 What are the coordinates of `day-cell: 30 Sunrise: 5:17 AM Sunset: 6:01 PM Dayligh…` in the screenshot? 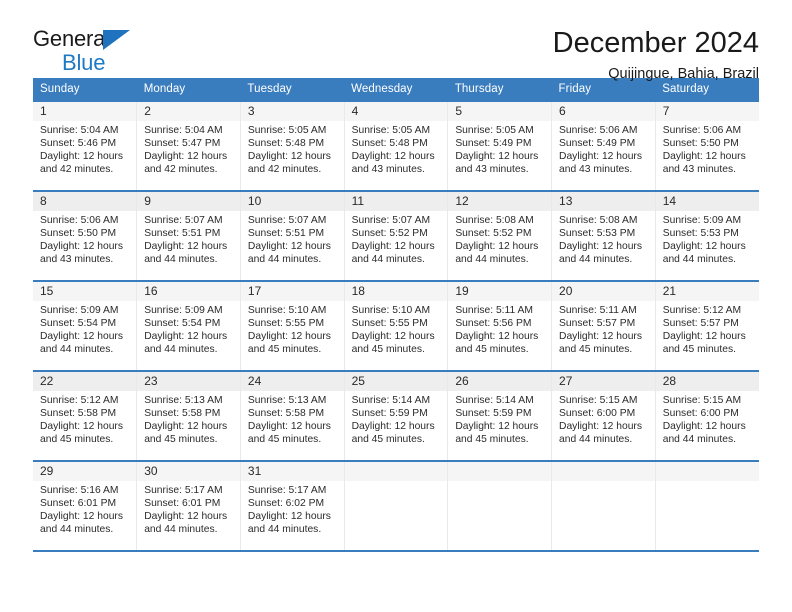 It's located at (188, 506).